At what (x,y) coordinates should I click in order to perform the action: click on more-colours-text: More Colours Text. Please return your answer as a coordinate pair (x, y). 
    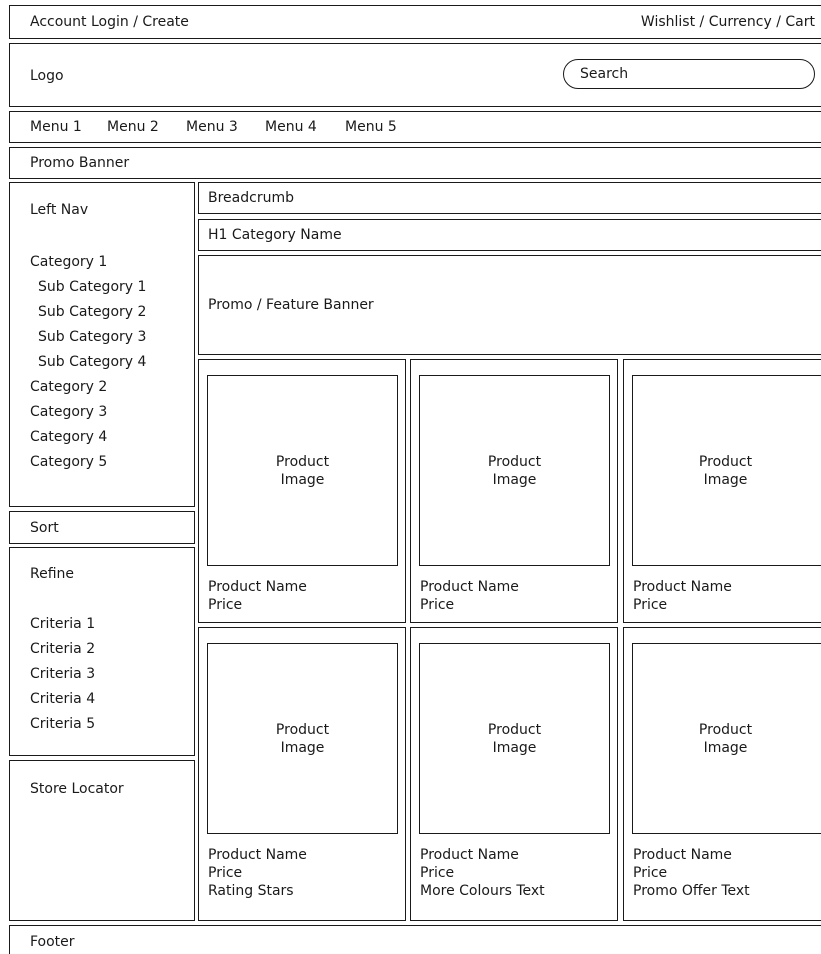
    Looking at the image, I should click on (482, 891).